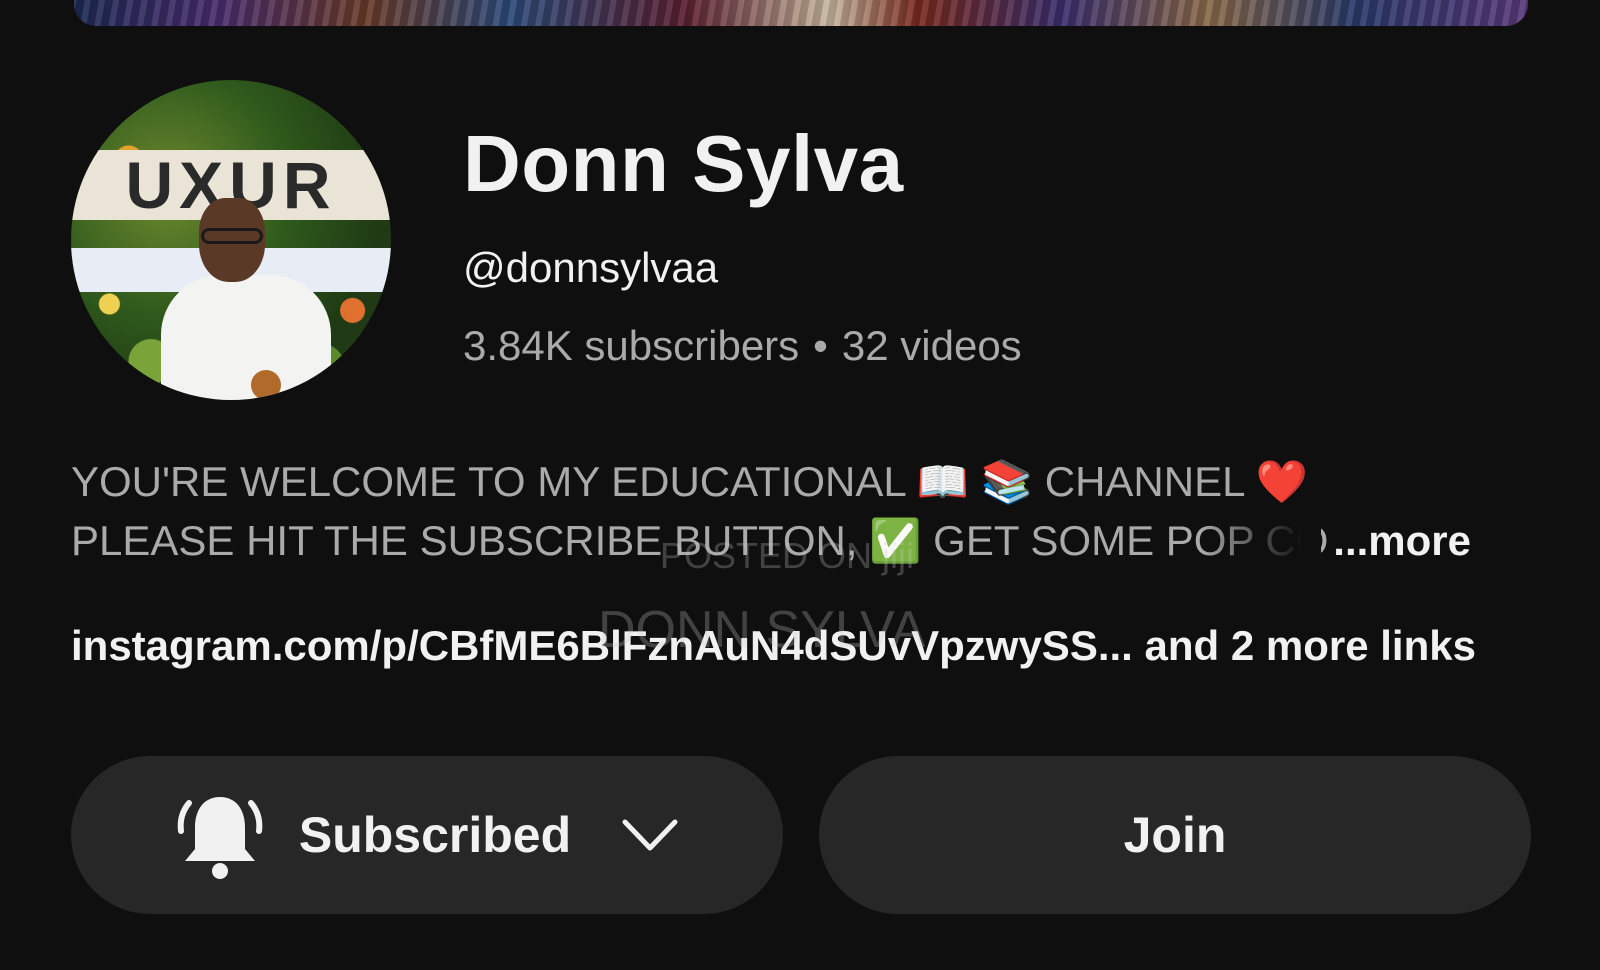 The height and width of the screenshot is (970, 1600). I want to click on video-count: 32 videos, so click(931, 345).